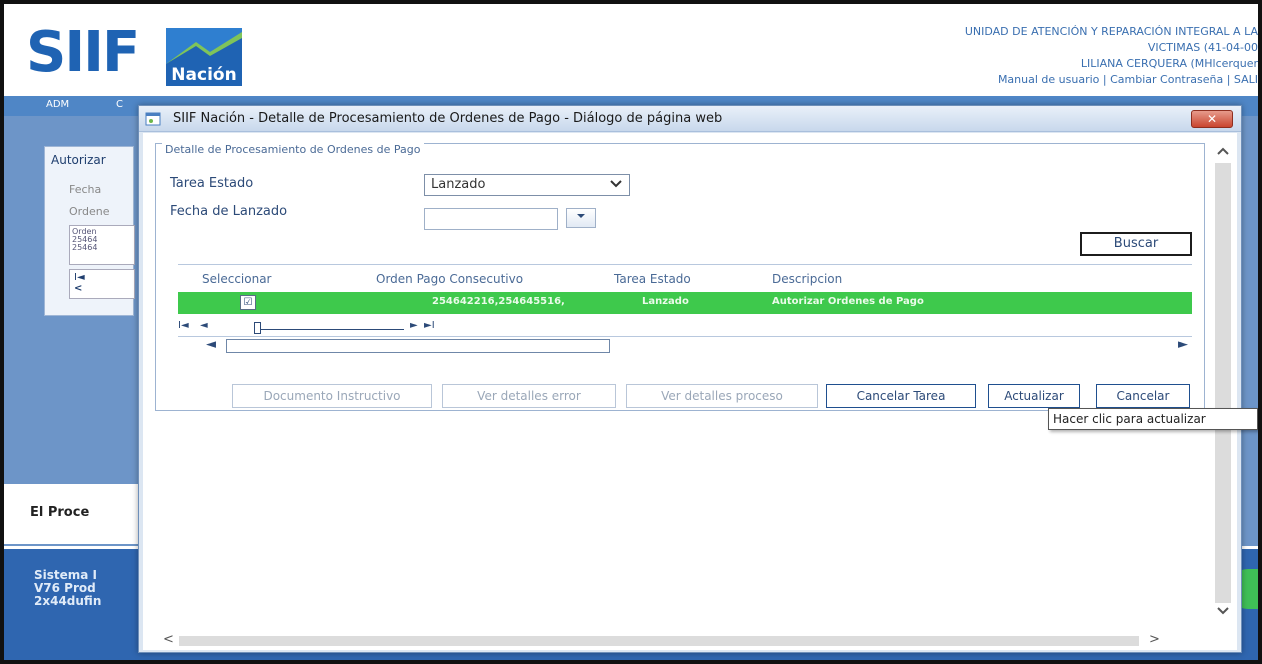  I want to click on mini-pager: I◄ <, so click(102, 284).